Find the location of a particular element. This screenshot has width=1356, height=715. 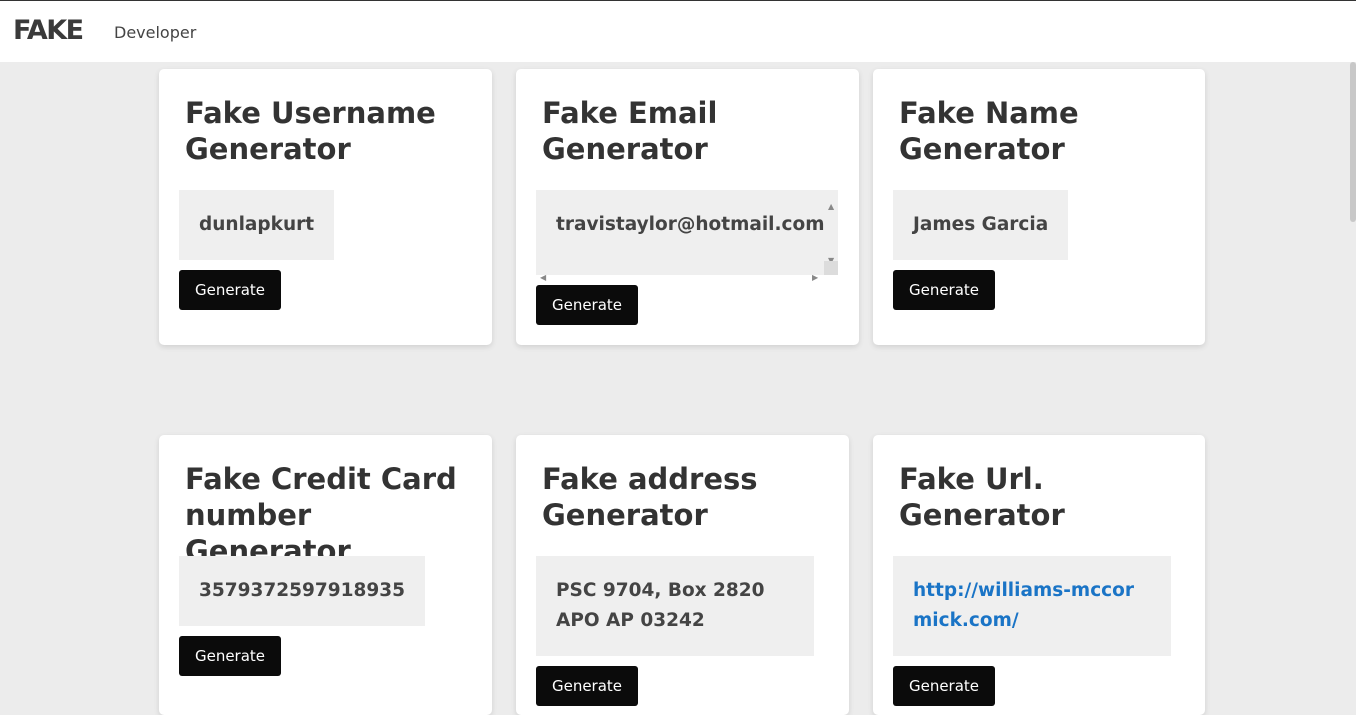

generate-address-button: Generate is located at coordinates (587, 686).